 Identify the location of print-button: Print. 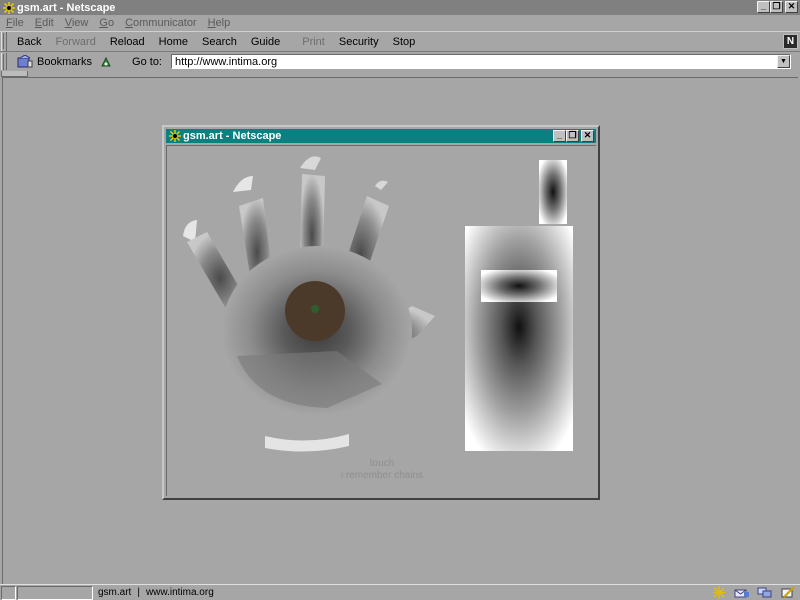
(313, 42).